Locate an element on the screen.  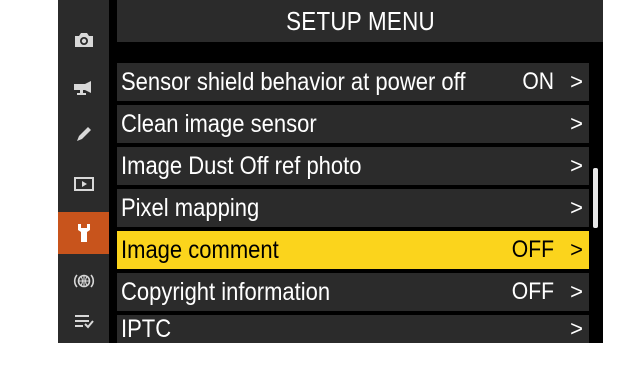
playback-icon is located at coordinates (84, 184).